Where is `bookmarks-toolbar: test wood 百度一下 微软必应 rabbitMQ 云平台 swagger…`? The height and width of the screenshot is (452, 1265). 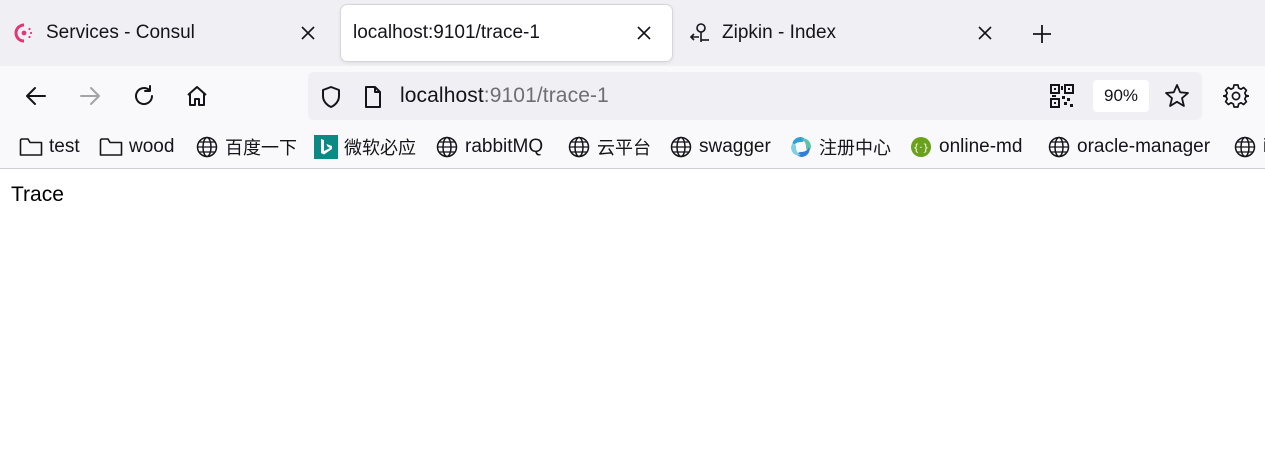 bookmarks-toolbar: test wood 百度一下 微软必应 rabbitMQ 云平台 swagger… is located at coordinates (632, 147).